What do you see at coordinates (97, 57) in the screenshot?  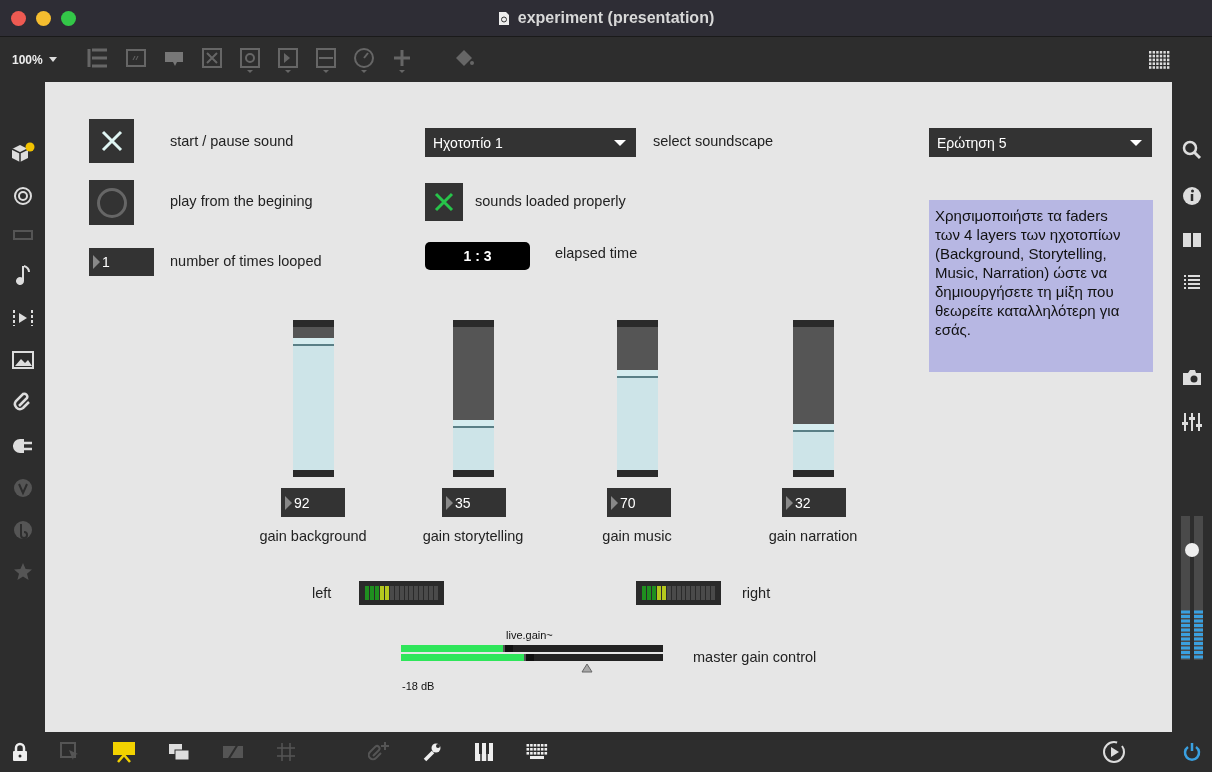 I see `object-icon` at bounding box center [97, 57].